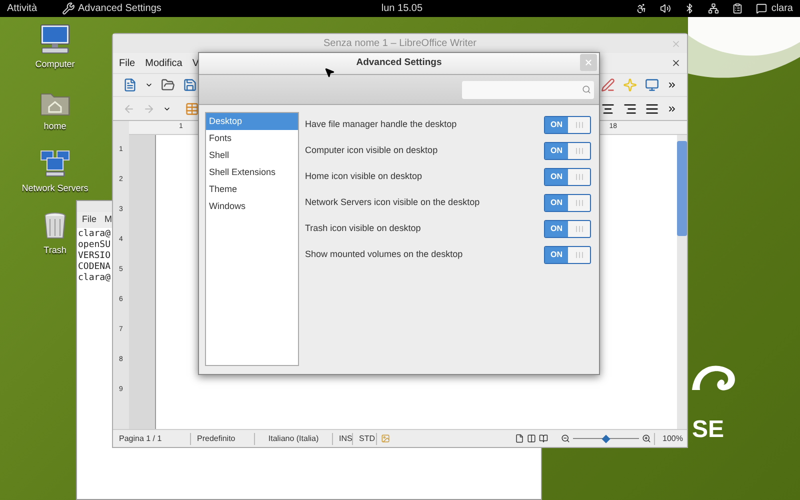 The image size is (800, 500). I want to click on scrollbar-thumb, so click(682, 188).